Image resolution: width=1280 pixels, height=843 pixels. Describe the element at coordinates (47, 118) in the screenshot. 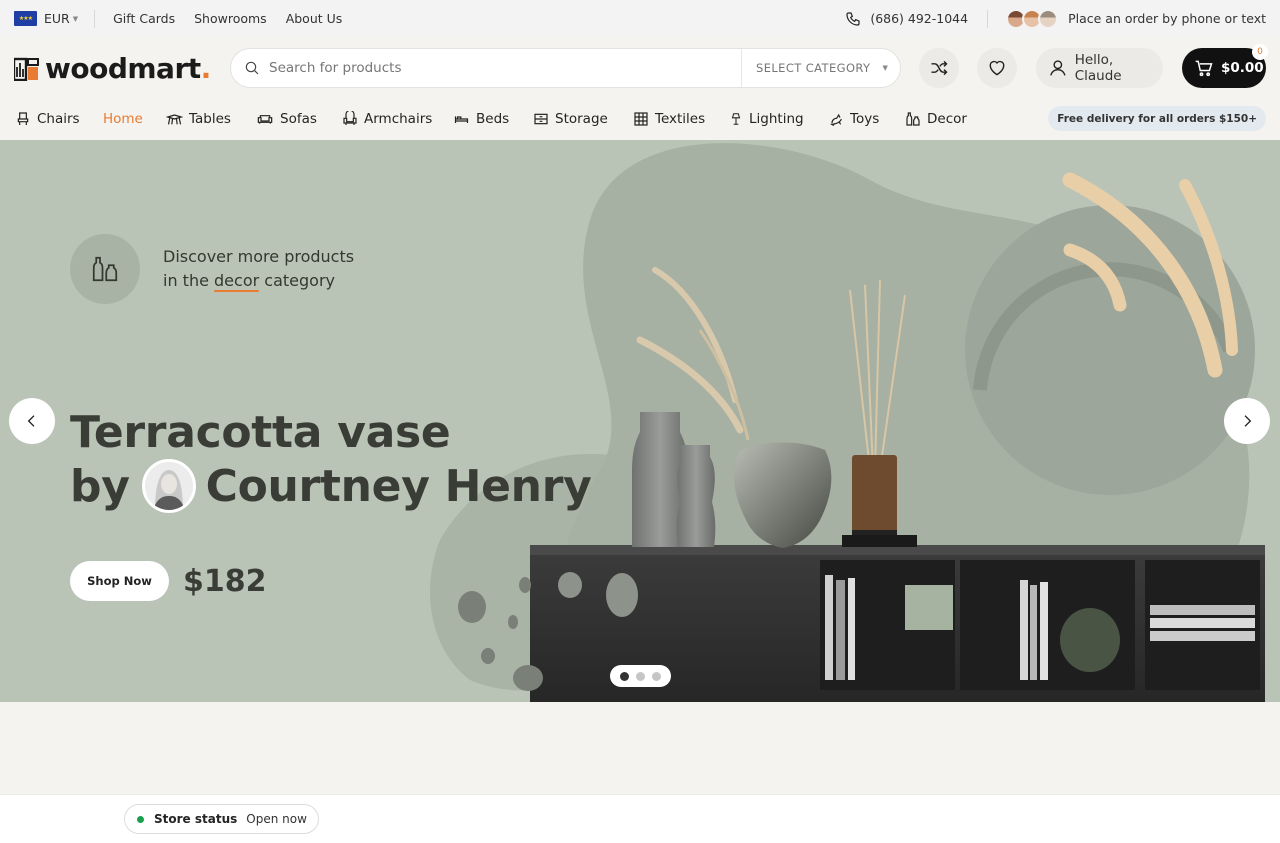

I see `nav-item-chairs: Chairs` at that location.